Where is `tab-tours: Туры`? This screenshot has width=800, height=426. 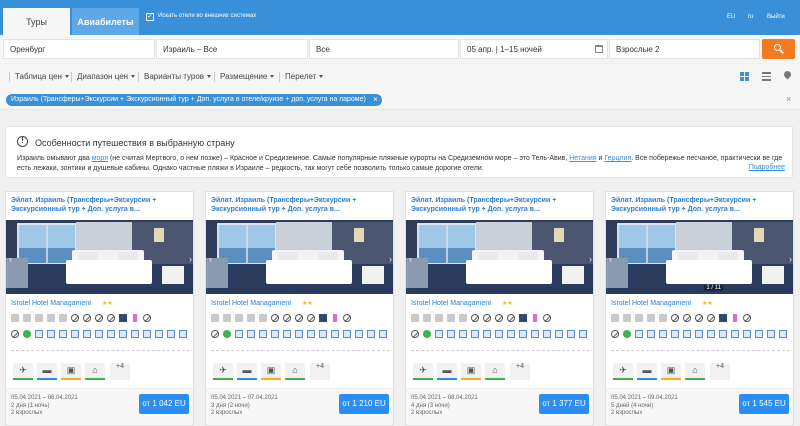
tab-tours: Туры is located at coordinates (36, 21).